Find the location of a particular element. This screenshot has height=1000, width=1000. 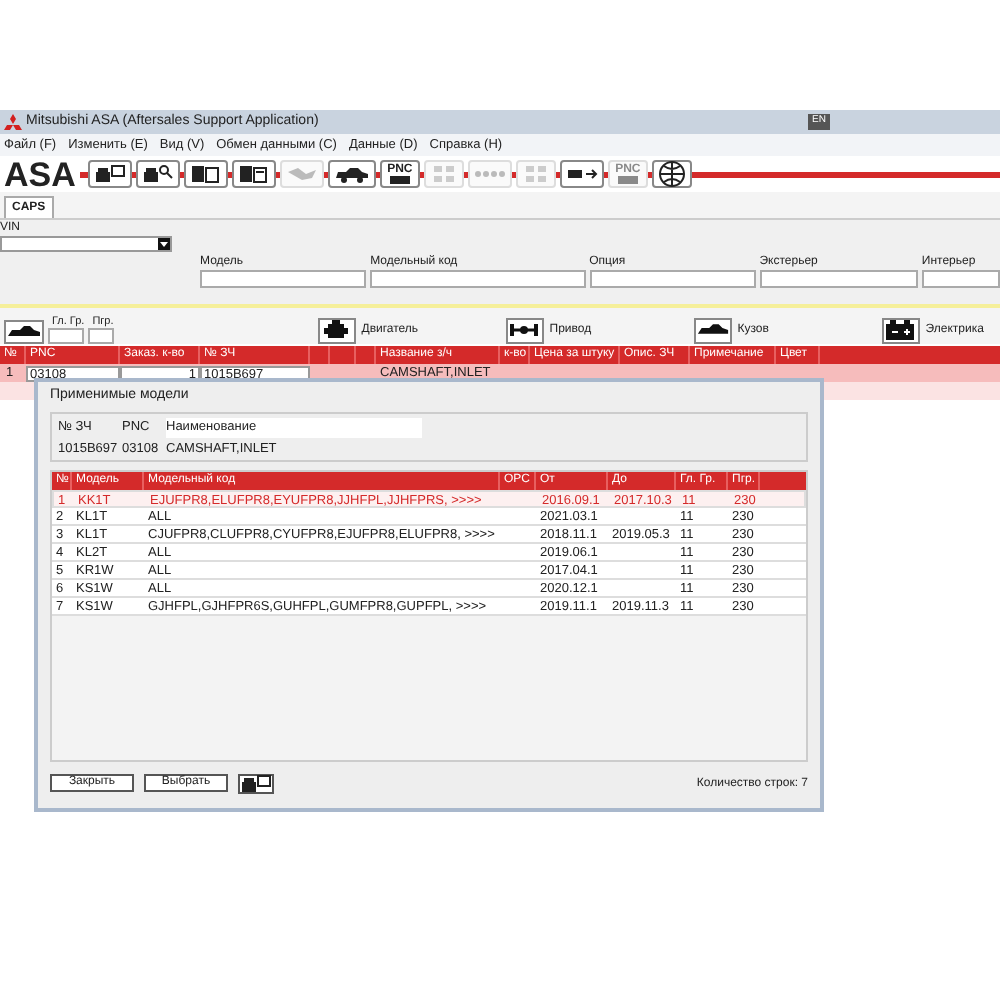

print-button is located at coordinates (256, 784).